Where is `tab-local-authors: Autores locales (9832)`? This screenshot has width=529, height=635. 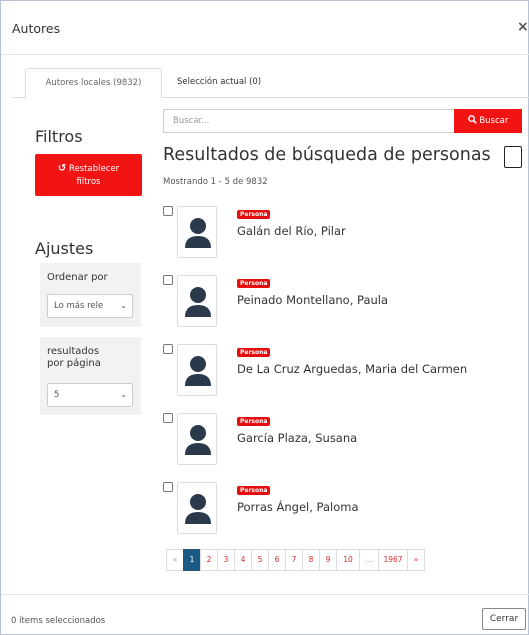
tab-local-authors: Autores locales (9832) is located at coordinates (93, 83).